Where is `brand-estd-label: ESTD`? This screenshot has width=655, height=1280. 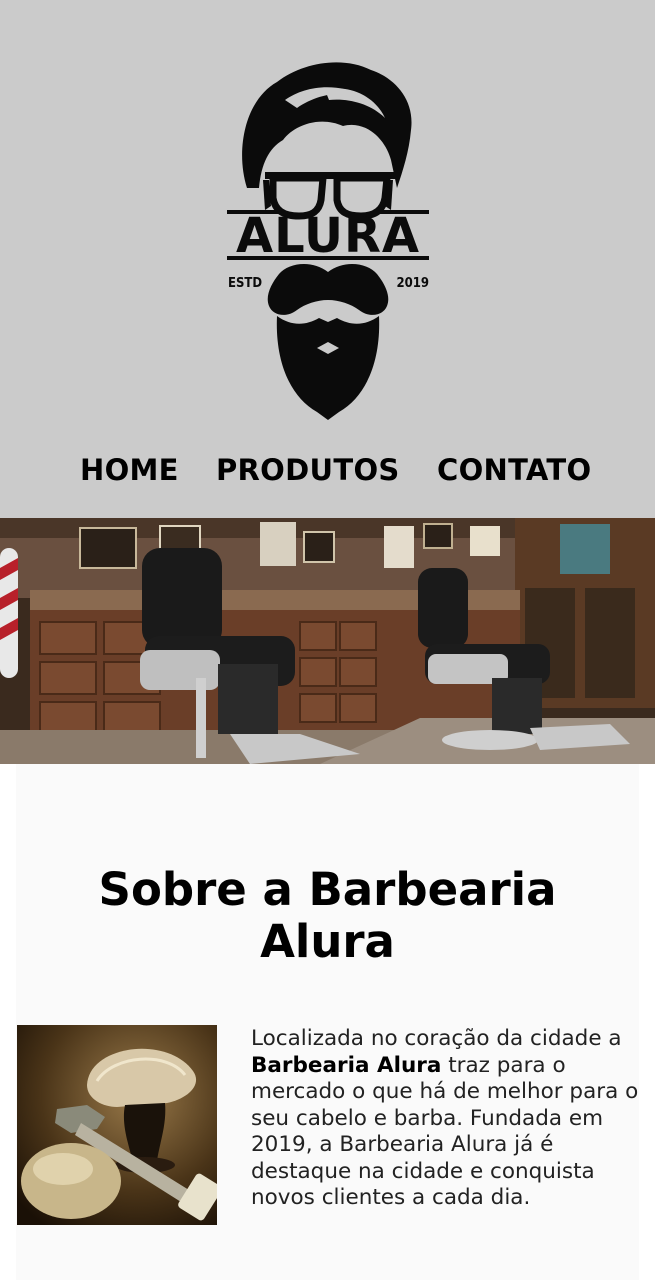
brand-estd-label: ESTD is located at coordinates (245, 283).